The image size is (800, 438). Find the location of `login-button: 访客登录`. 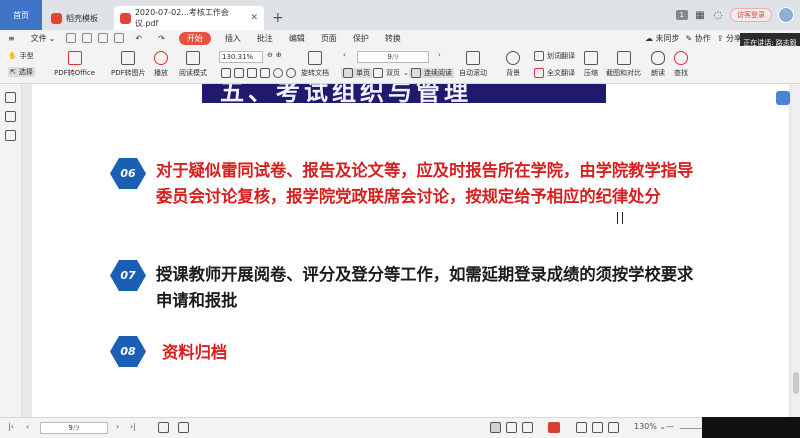

login-button: 访客登录 is located at coordinates (751, 15).